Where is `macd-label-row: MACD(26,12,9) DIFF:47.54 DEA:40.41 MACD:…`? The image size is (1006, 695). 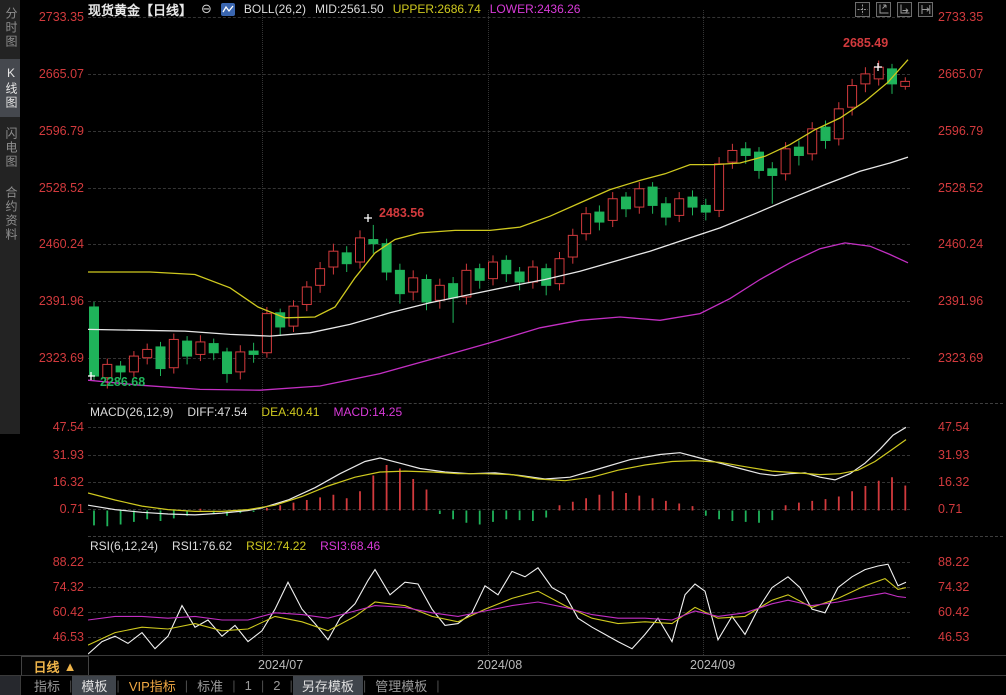
macd-label-row: MACD(26,12,9) DIFF:47.54 DEA:40.41 MACD:… is located at coordinates (246, 412).